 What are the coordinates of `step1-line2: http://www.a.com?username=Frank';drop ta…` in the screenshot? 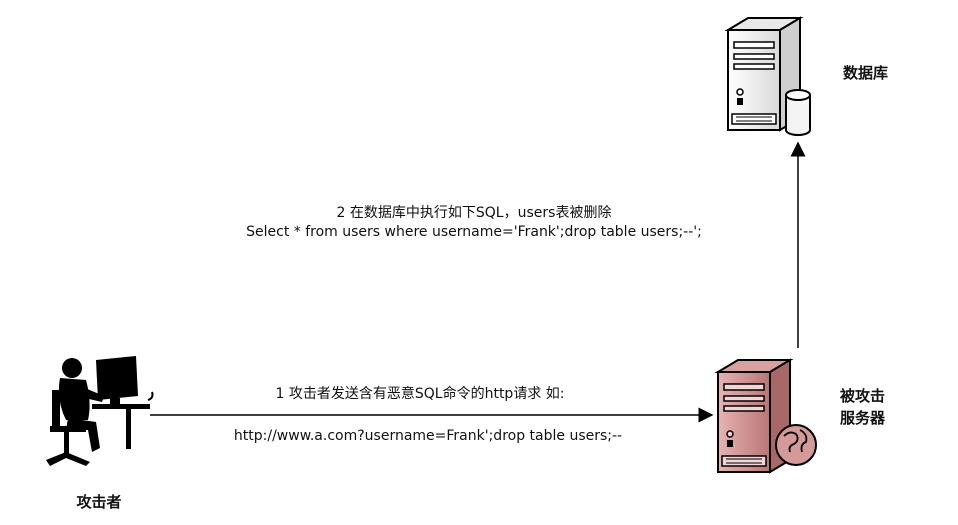 It's located at (428, 436).